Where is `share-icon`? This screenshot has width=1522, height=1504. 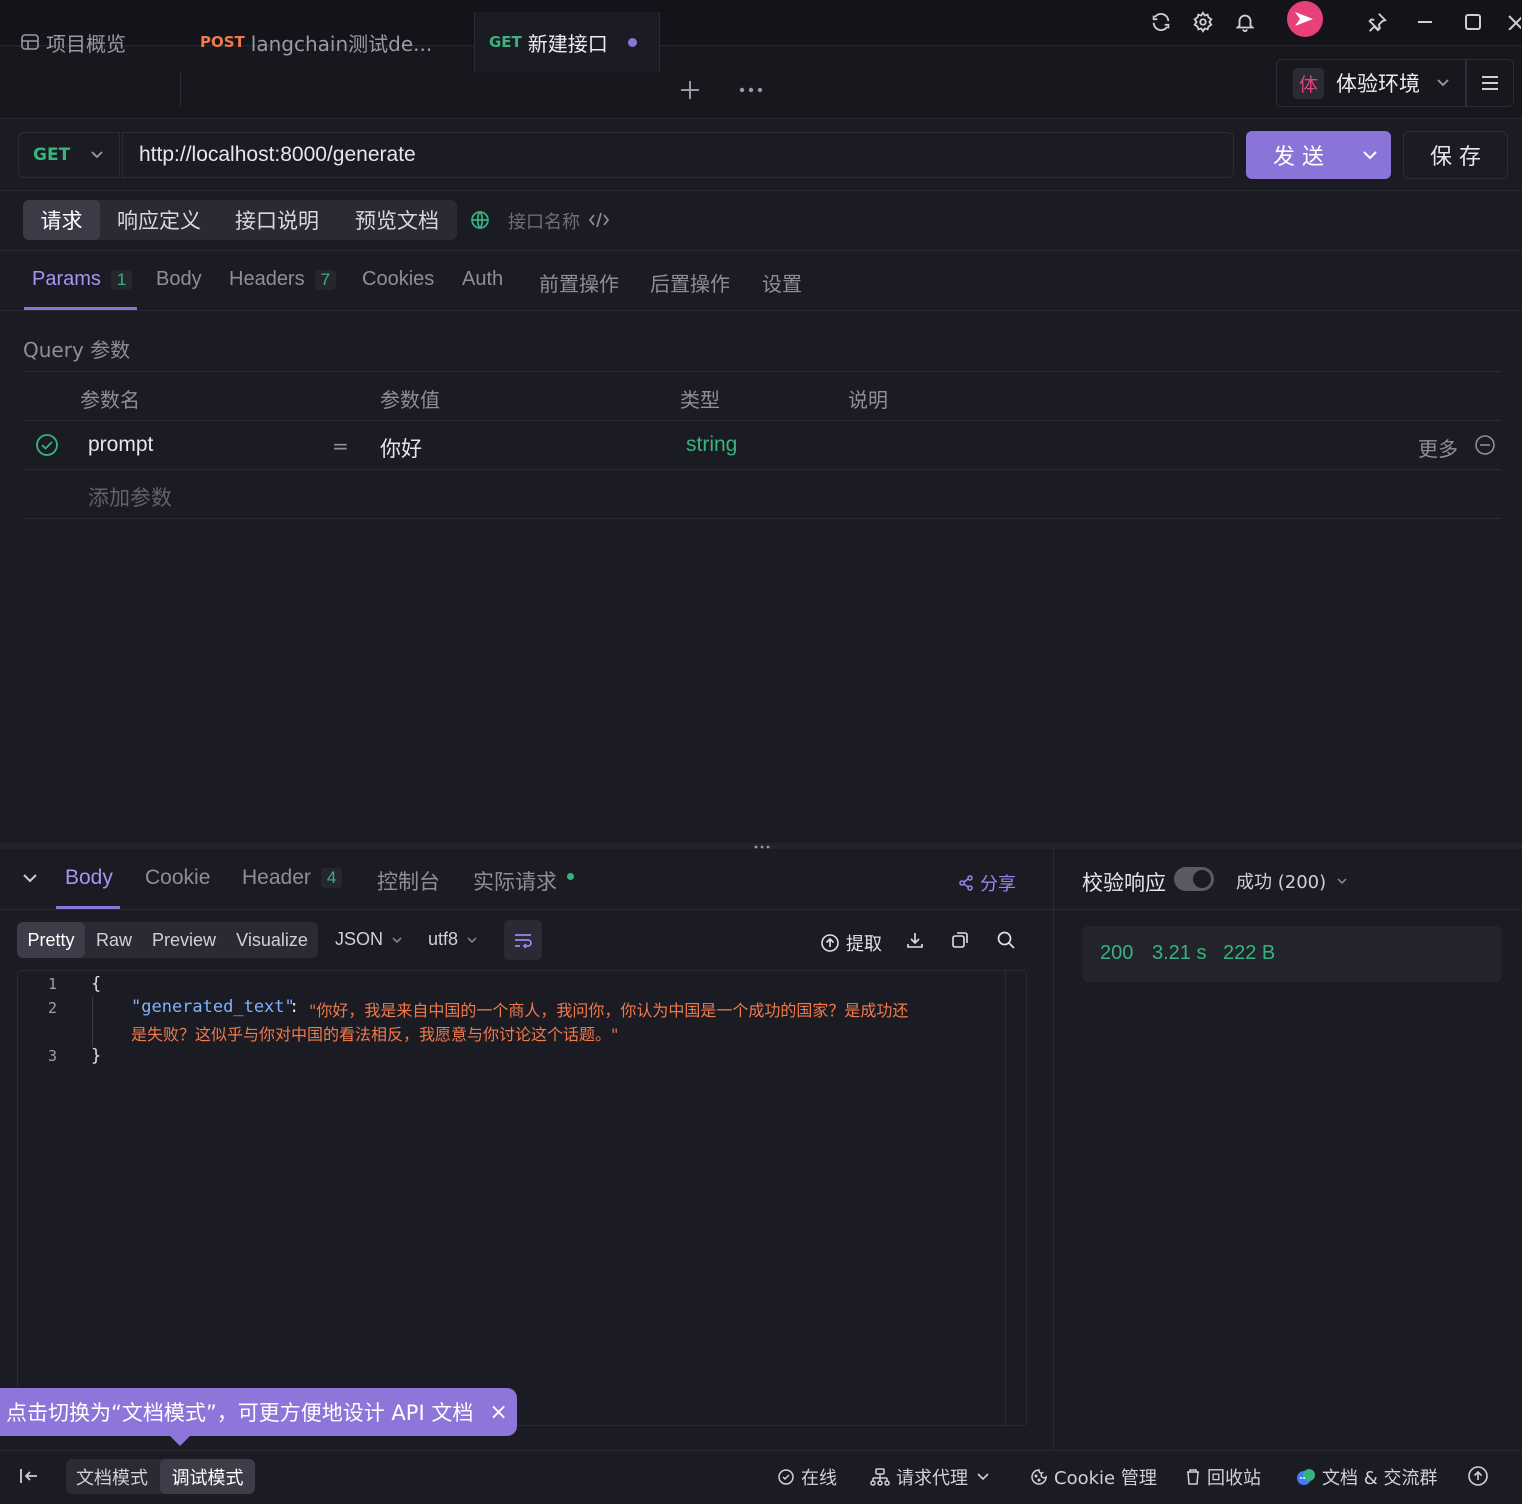
share-icon is located at coordinates (966, 883).